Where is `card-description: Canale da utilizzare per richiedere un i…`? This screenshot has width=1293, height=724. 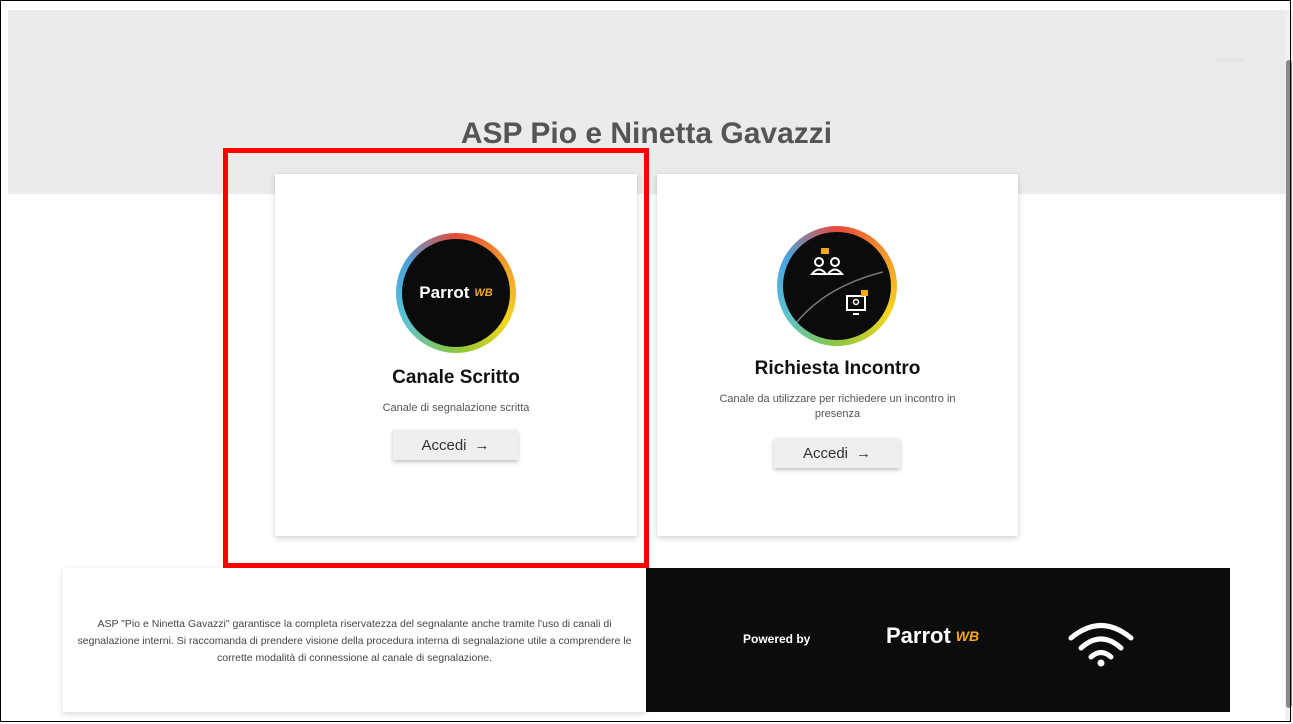 card-description: Canale da utilizzare per richiedere un i… is located at coordinates (837, 406).